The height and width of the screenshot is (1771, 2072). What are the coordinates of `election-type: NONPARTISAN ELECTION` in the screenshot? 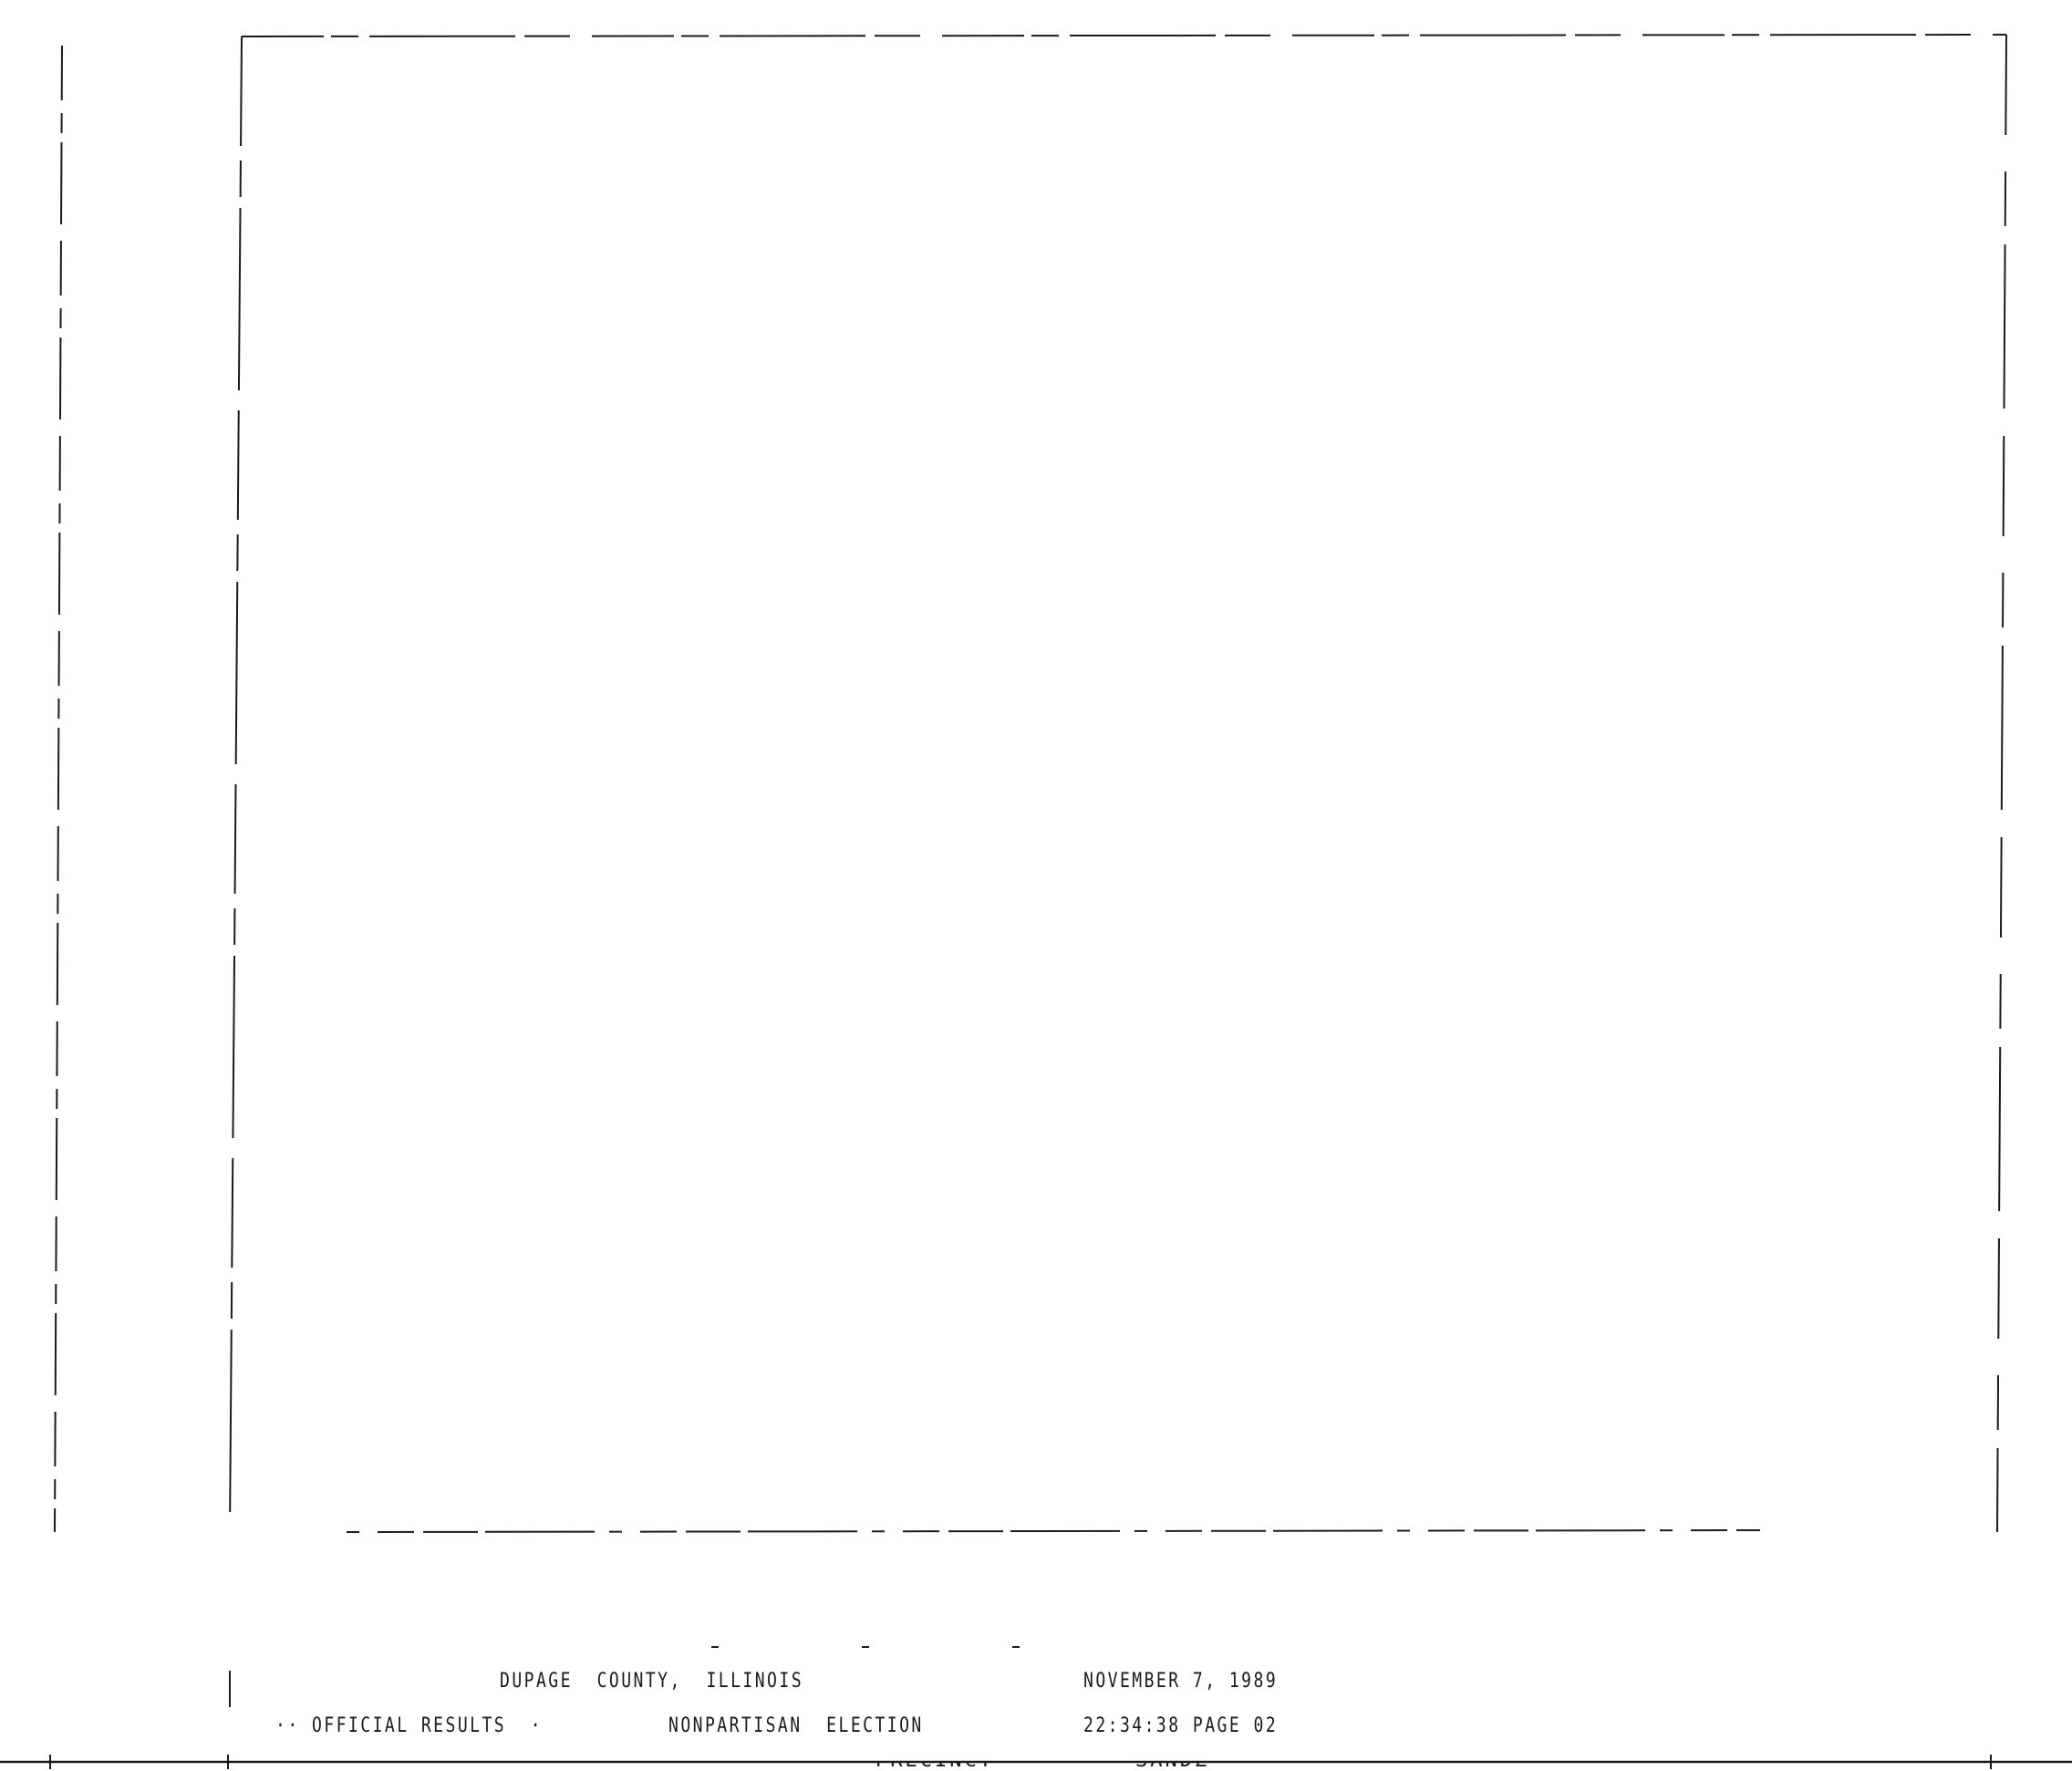 It's located at (796, 1725).